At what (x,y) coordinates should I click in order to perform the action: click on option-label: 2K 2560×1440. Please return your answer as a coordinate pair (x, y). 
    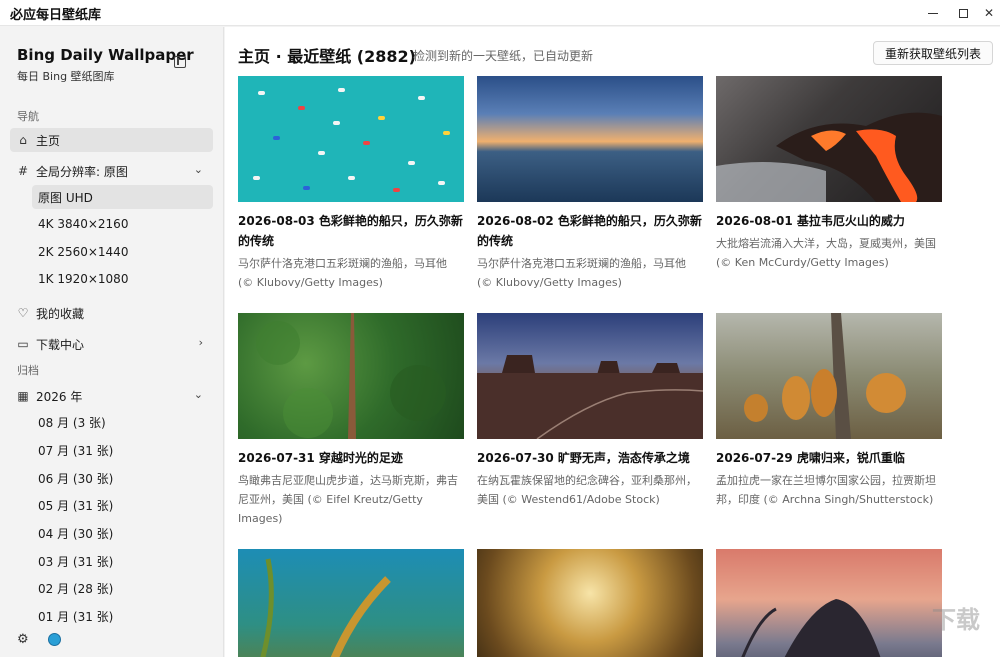
    Looking at the image, I should click on (83, 252).